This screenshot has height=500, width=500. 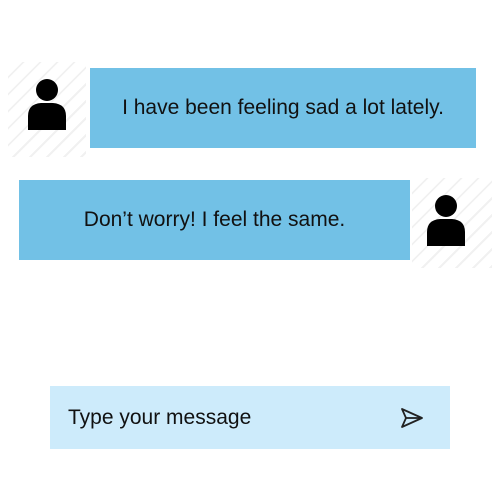 I want to click on message-bubble-incoming: I have been feeling sad a lot lately., so click(x=283, y=108).